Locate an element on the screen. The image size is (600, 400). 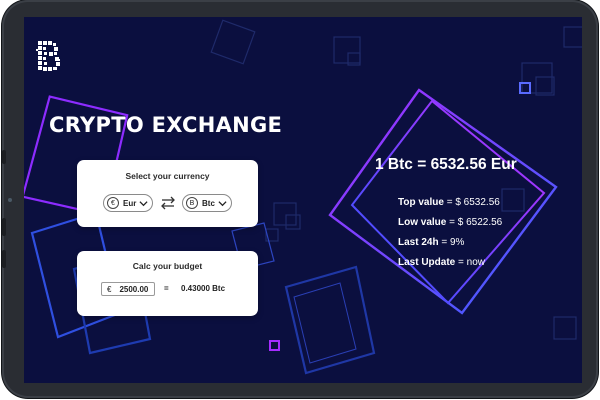
stat-last-update: Last Update = now is located at coordinates (450, 267).